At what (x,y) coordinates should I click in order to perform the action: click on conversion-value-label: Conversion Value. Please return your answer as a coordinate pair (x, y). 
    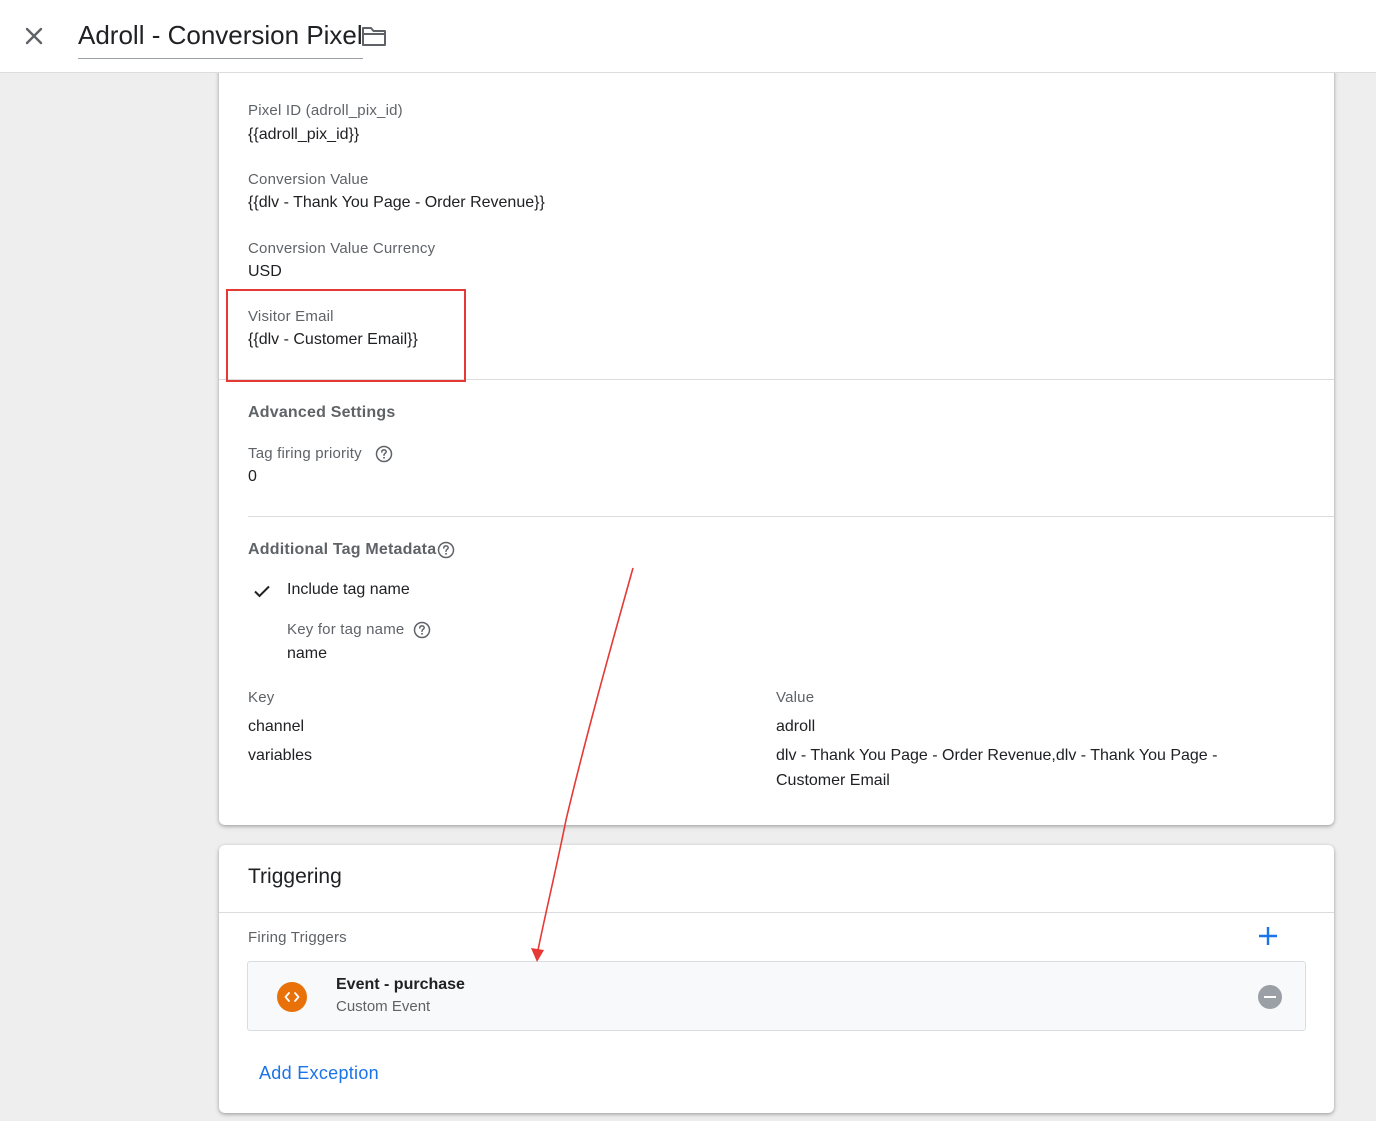
    Looking at the image, I should click on (308, 179).